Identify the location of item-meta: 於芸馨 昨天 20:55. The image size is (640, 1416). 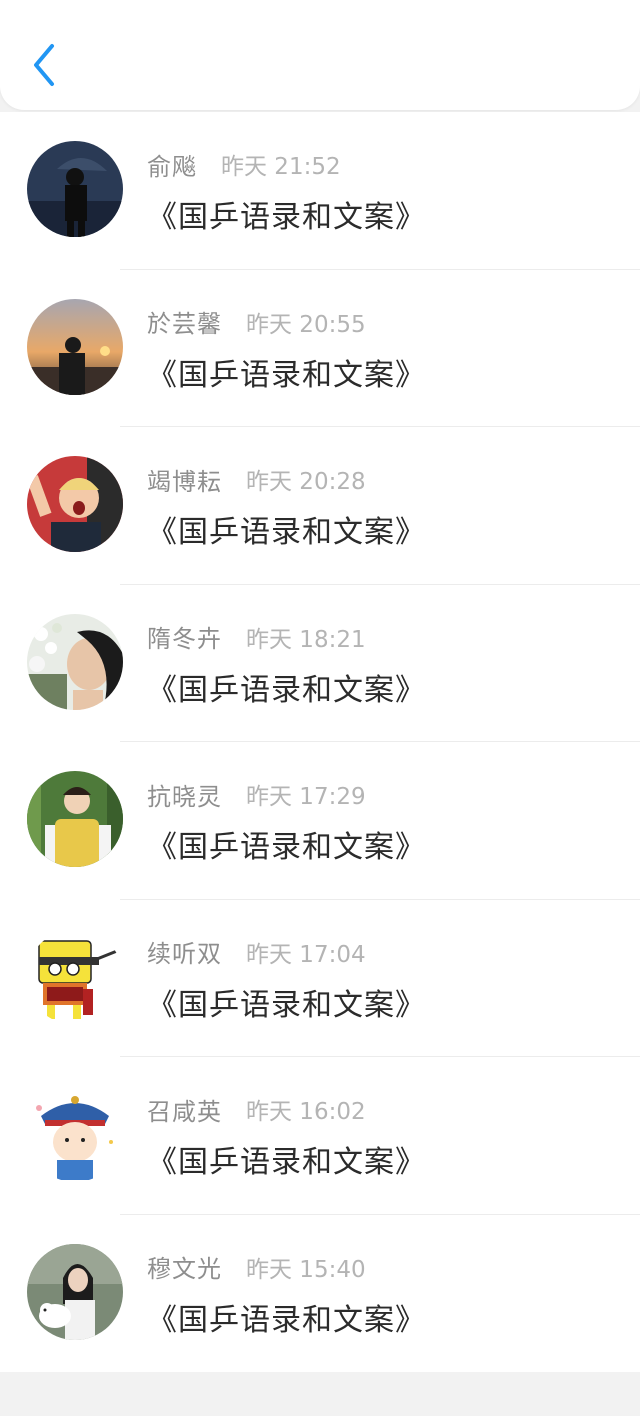
(256, 322).